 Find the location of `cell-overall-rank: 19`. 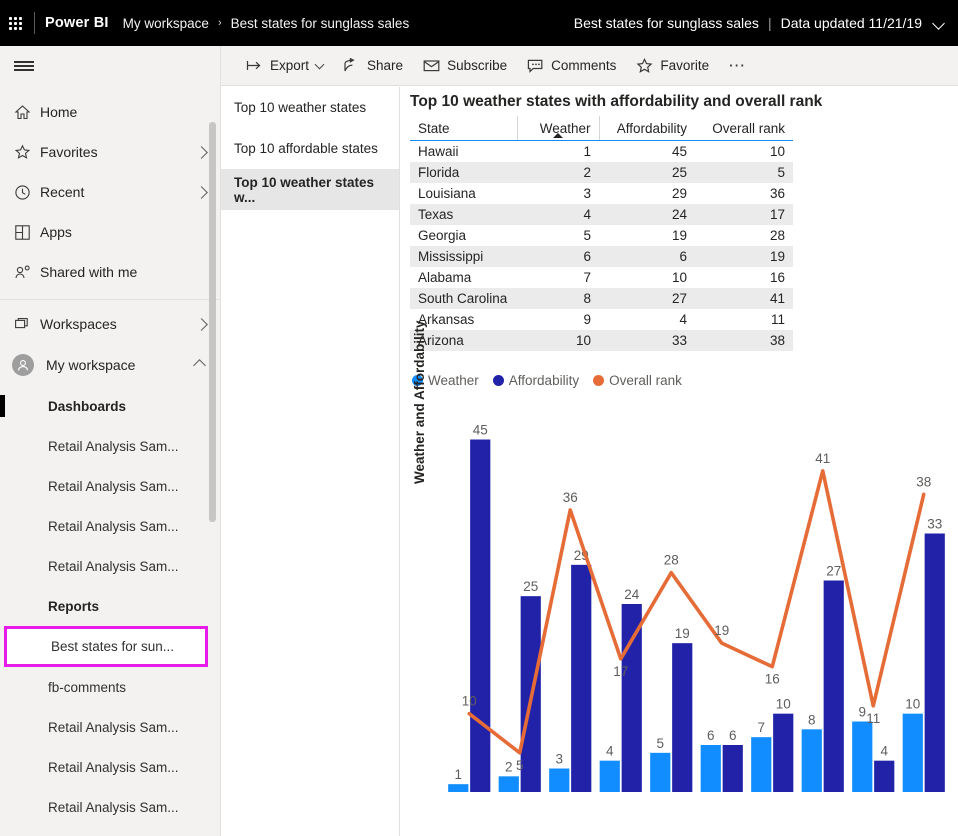

cell-overall-rank: 19 is located at coordinates (777, 256).